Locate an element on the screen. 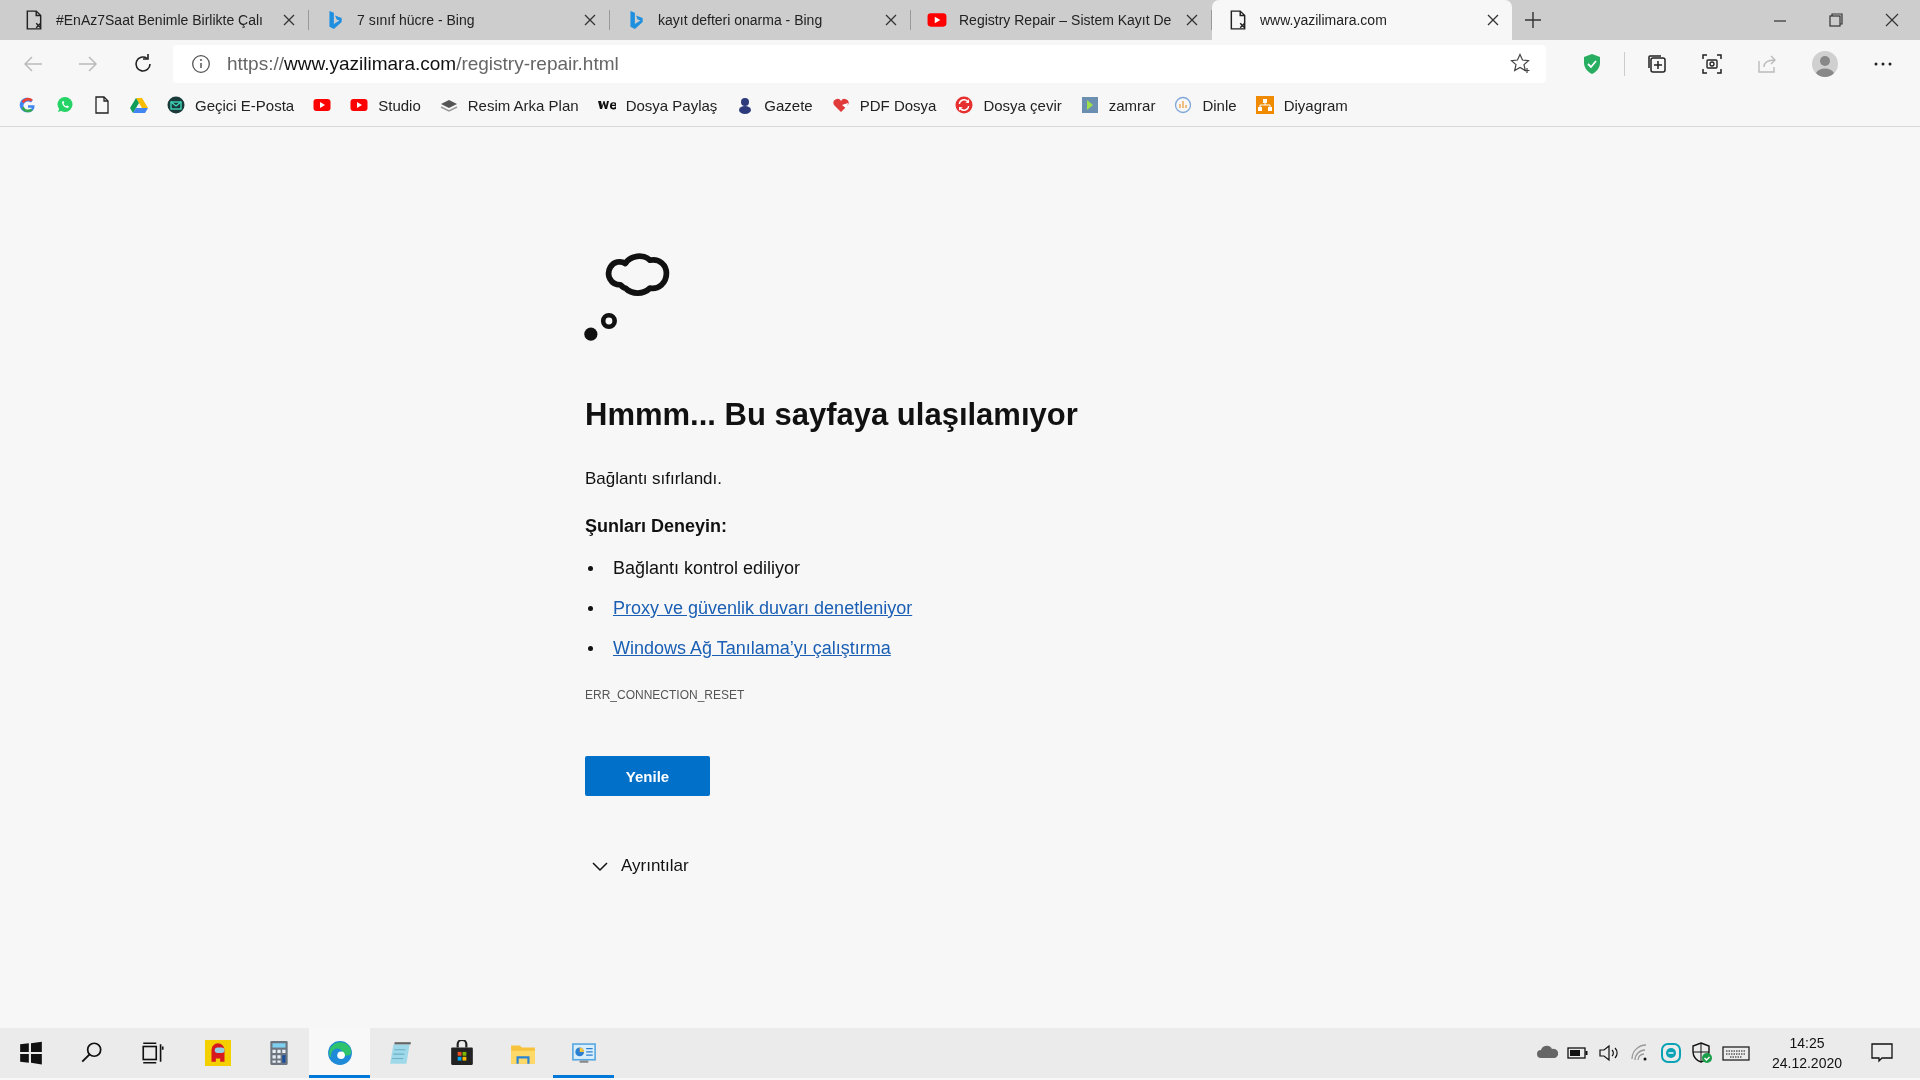  info-icon is located at coordinates (201, 64).